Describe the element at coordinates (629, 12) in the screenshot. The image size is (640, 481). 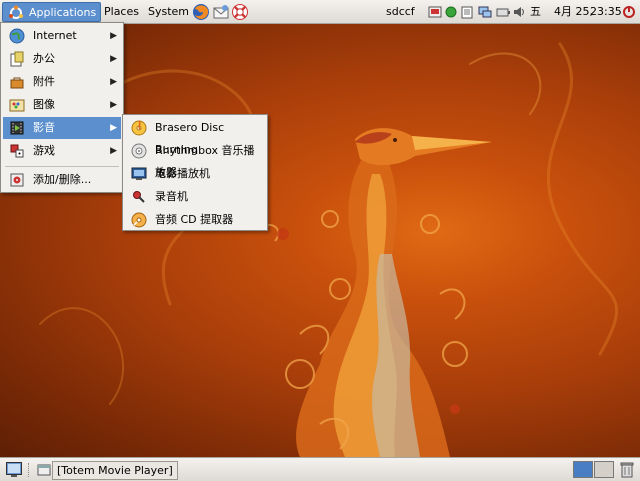
I see `power-icon` at that location.